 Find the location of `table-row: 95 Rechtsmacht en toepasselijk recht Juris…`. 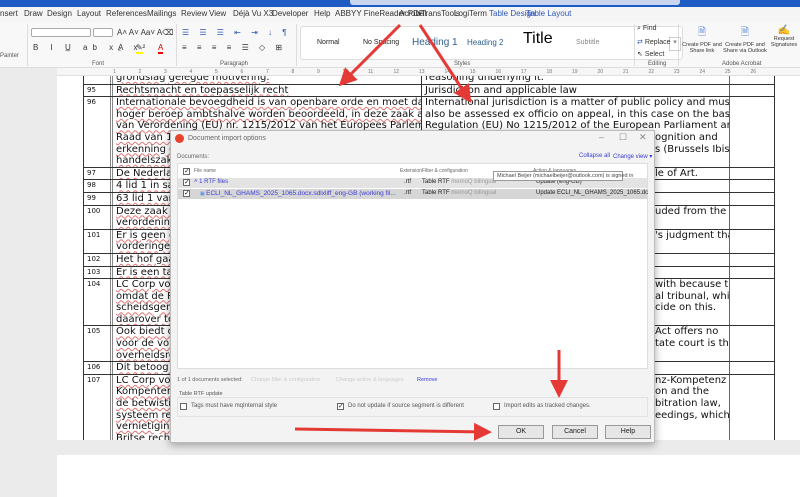

table-row: 95 Rechtsmacht en toepasselijk recht Juris… is located at coordinates (429, 91).